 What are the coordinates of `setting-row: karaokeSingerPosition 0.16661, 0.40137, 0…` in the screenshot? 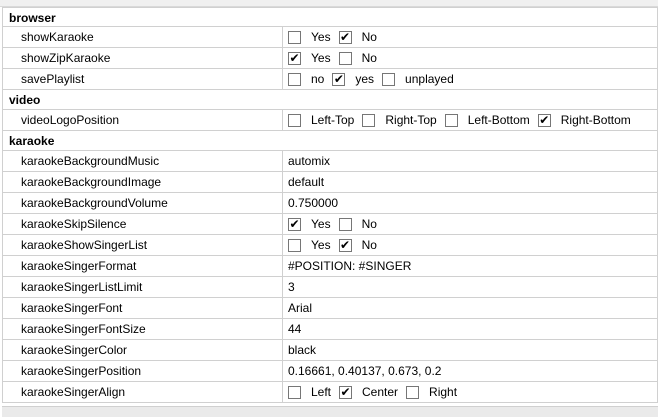 It's located at (330, 371).